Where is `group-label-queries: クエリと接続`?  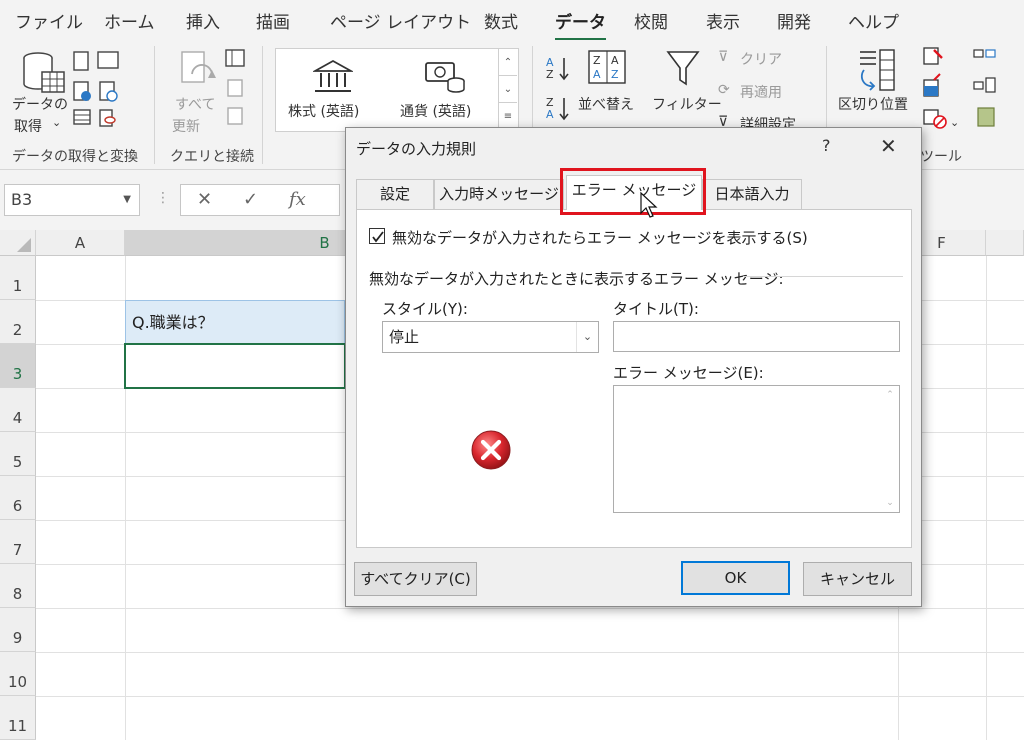 group-label-queries: クエリと接続 is located at coordinates (212, 157).